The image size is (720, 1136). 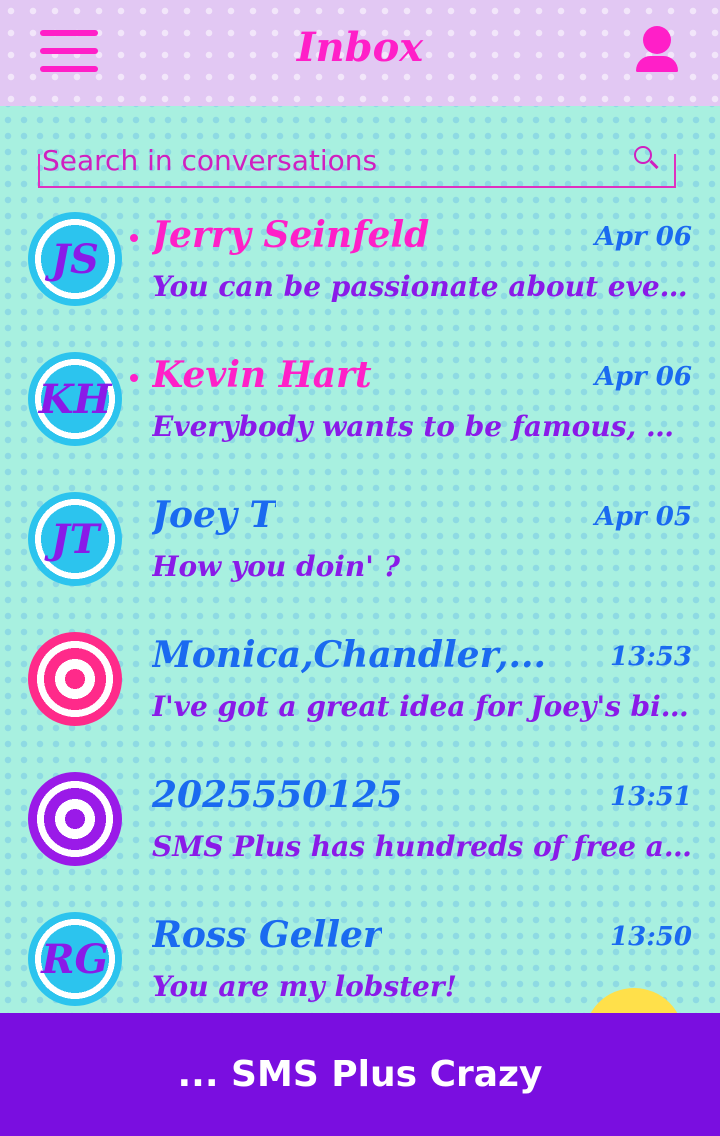 I want to click on promo-banner: ... SMS Plus Crazy, so click(x=360, y=1074).